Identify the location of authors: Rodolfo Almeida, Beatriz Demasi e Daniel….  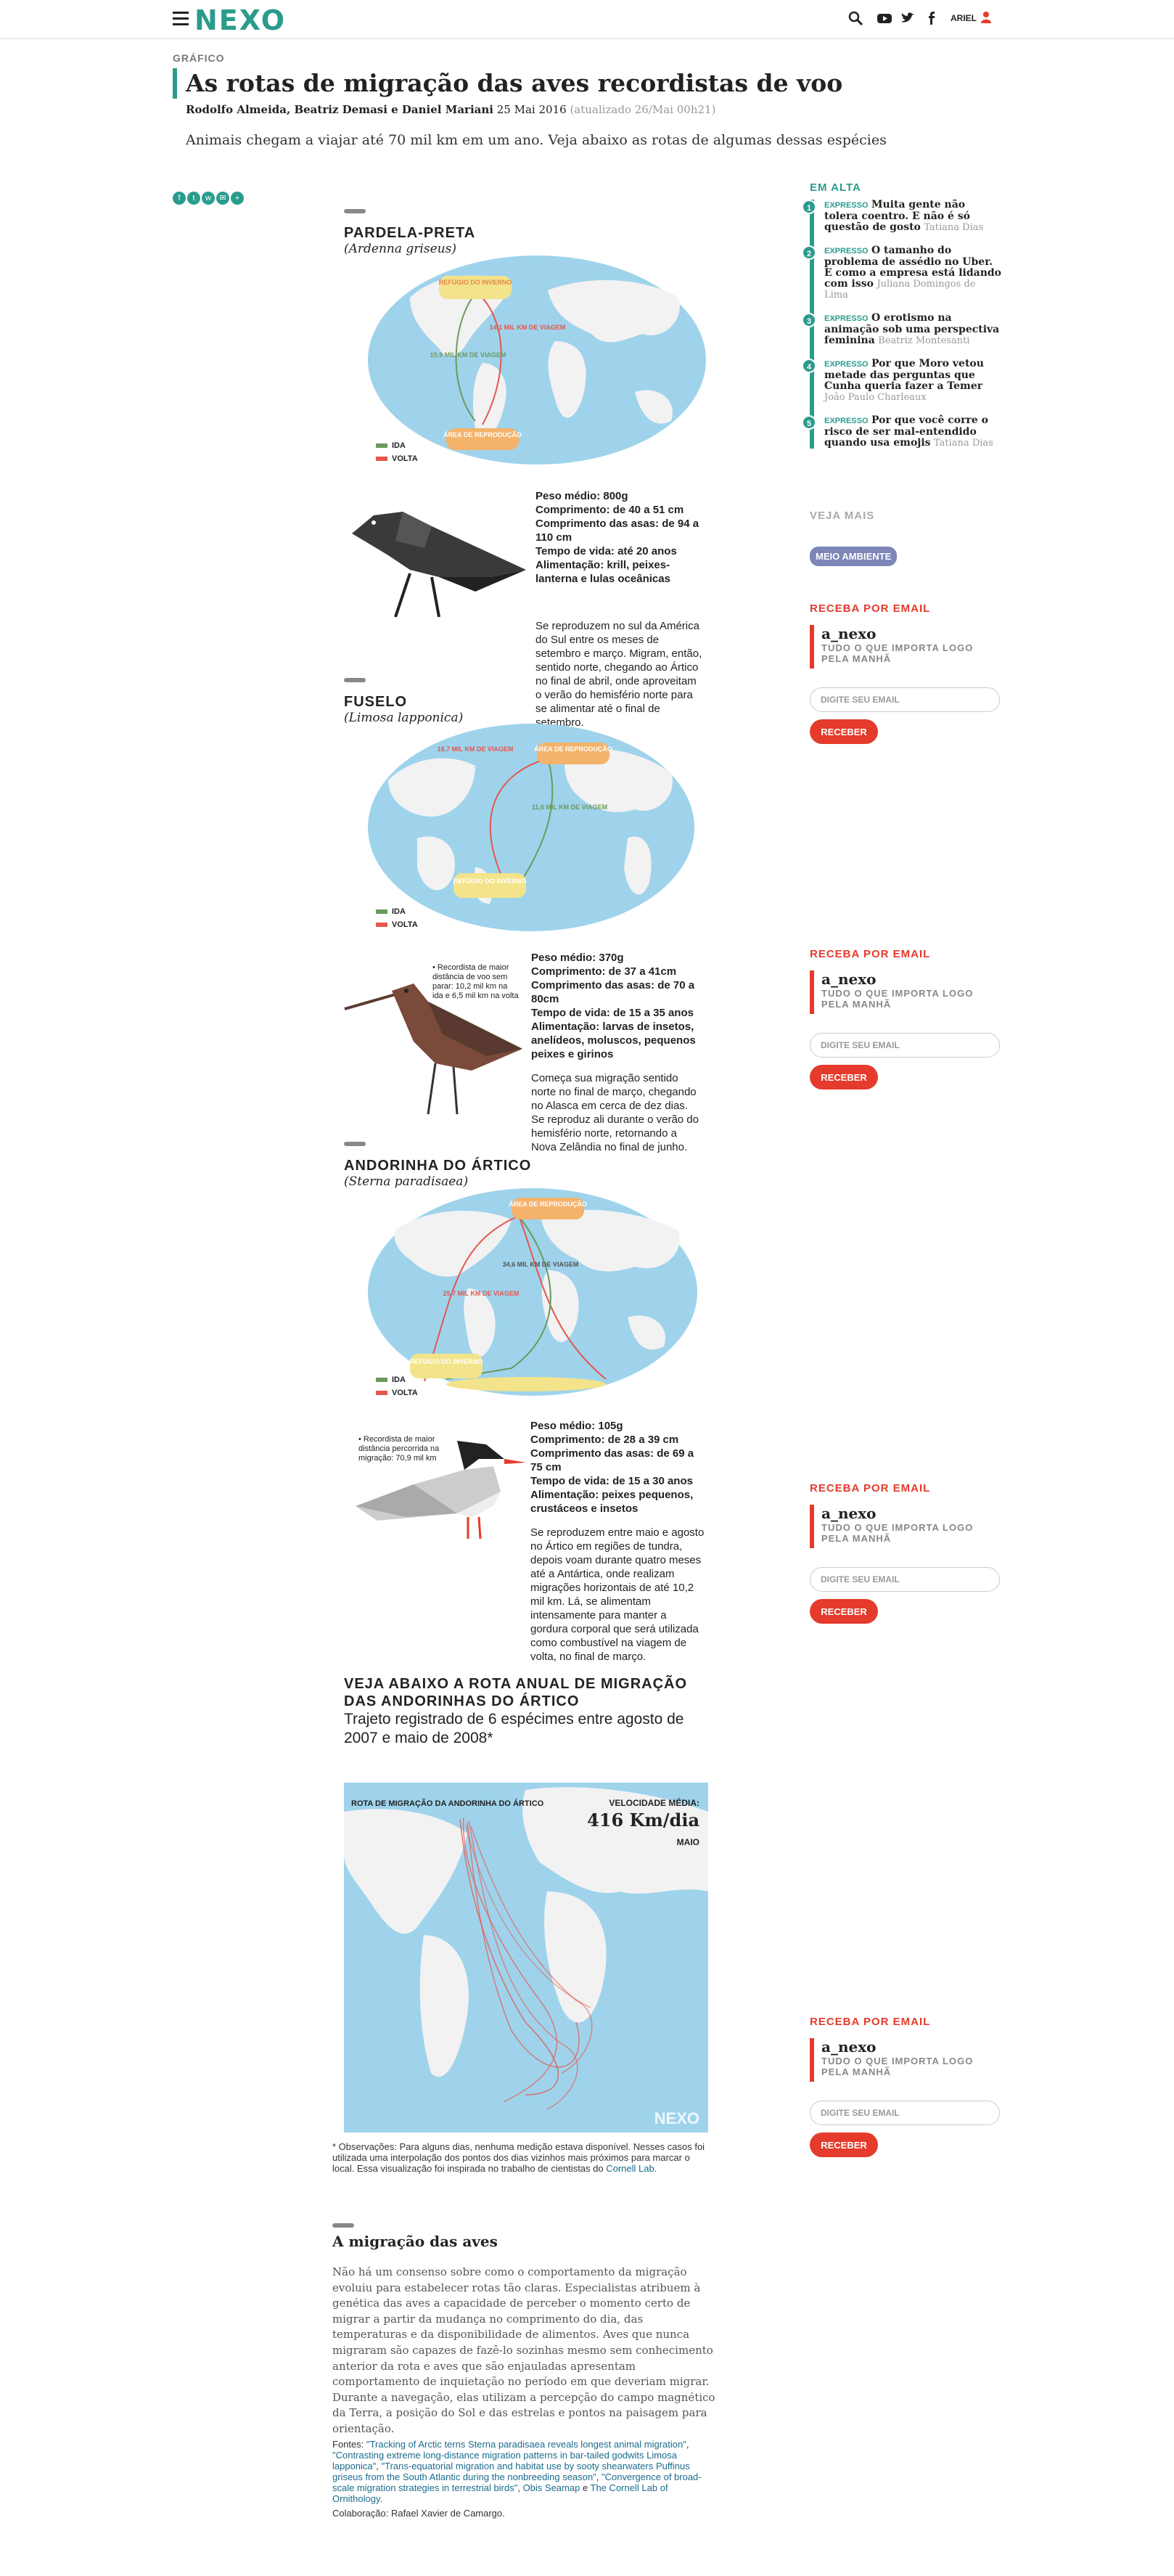
(339, 110).